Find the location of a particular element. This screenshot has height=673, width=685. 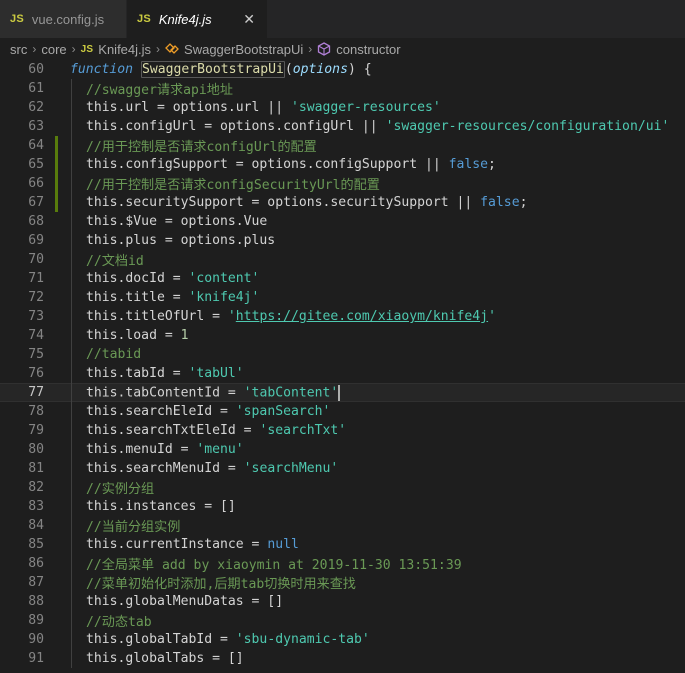

code-text: this.plus = options.plus is located at coordinates (180, 240).